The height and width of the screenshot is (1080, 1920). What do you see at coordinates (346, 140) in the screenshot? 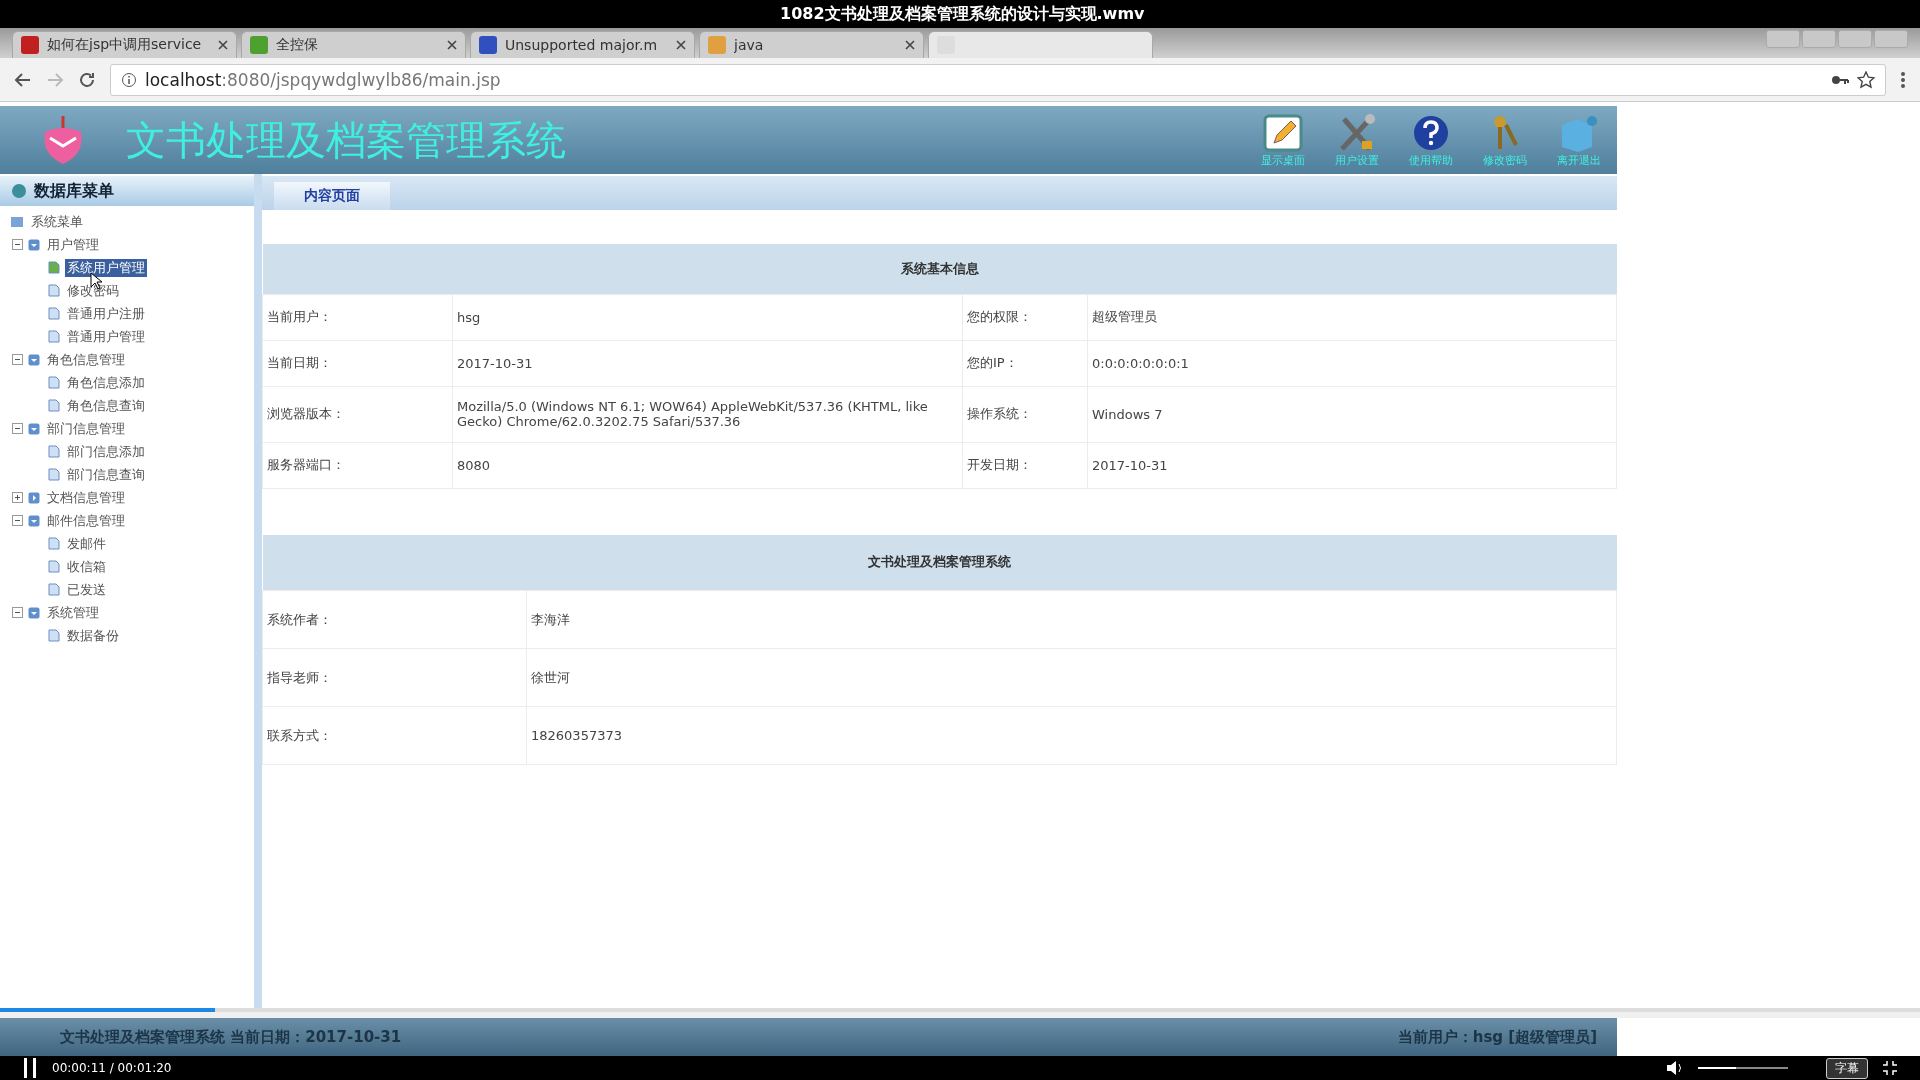
I see `app-title: 文书处理及档案管理系统` at bounding box center [346, 140].